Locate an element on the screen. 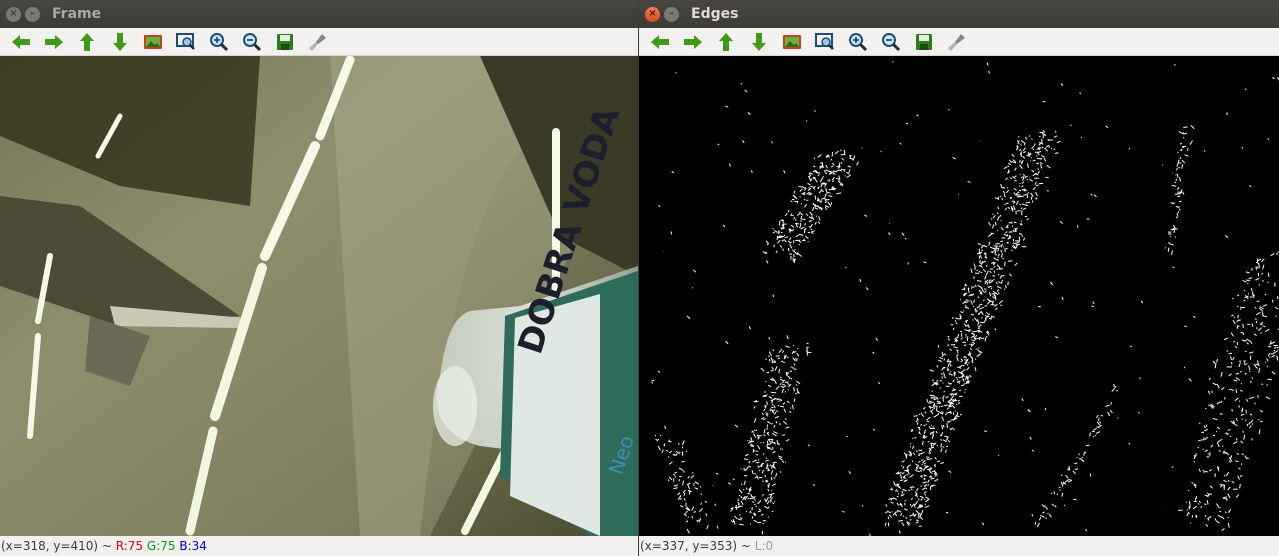  frame-save-button is located at coordinates (285, 42).